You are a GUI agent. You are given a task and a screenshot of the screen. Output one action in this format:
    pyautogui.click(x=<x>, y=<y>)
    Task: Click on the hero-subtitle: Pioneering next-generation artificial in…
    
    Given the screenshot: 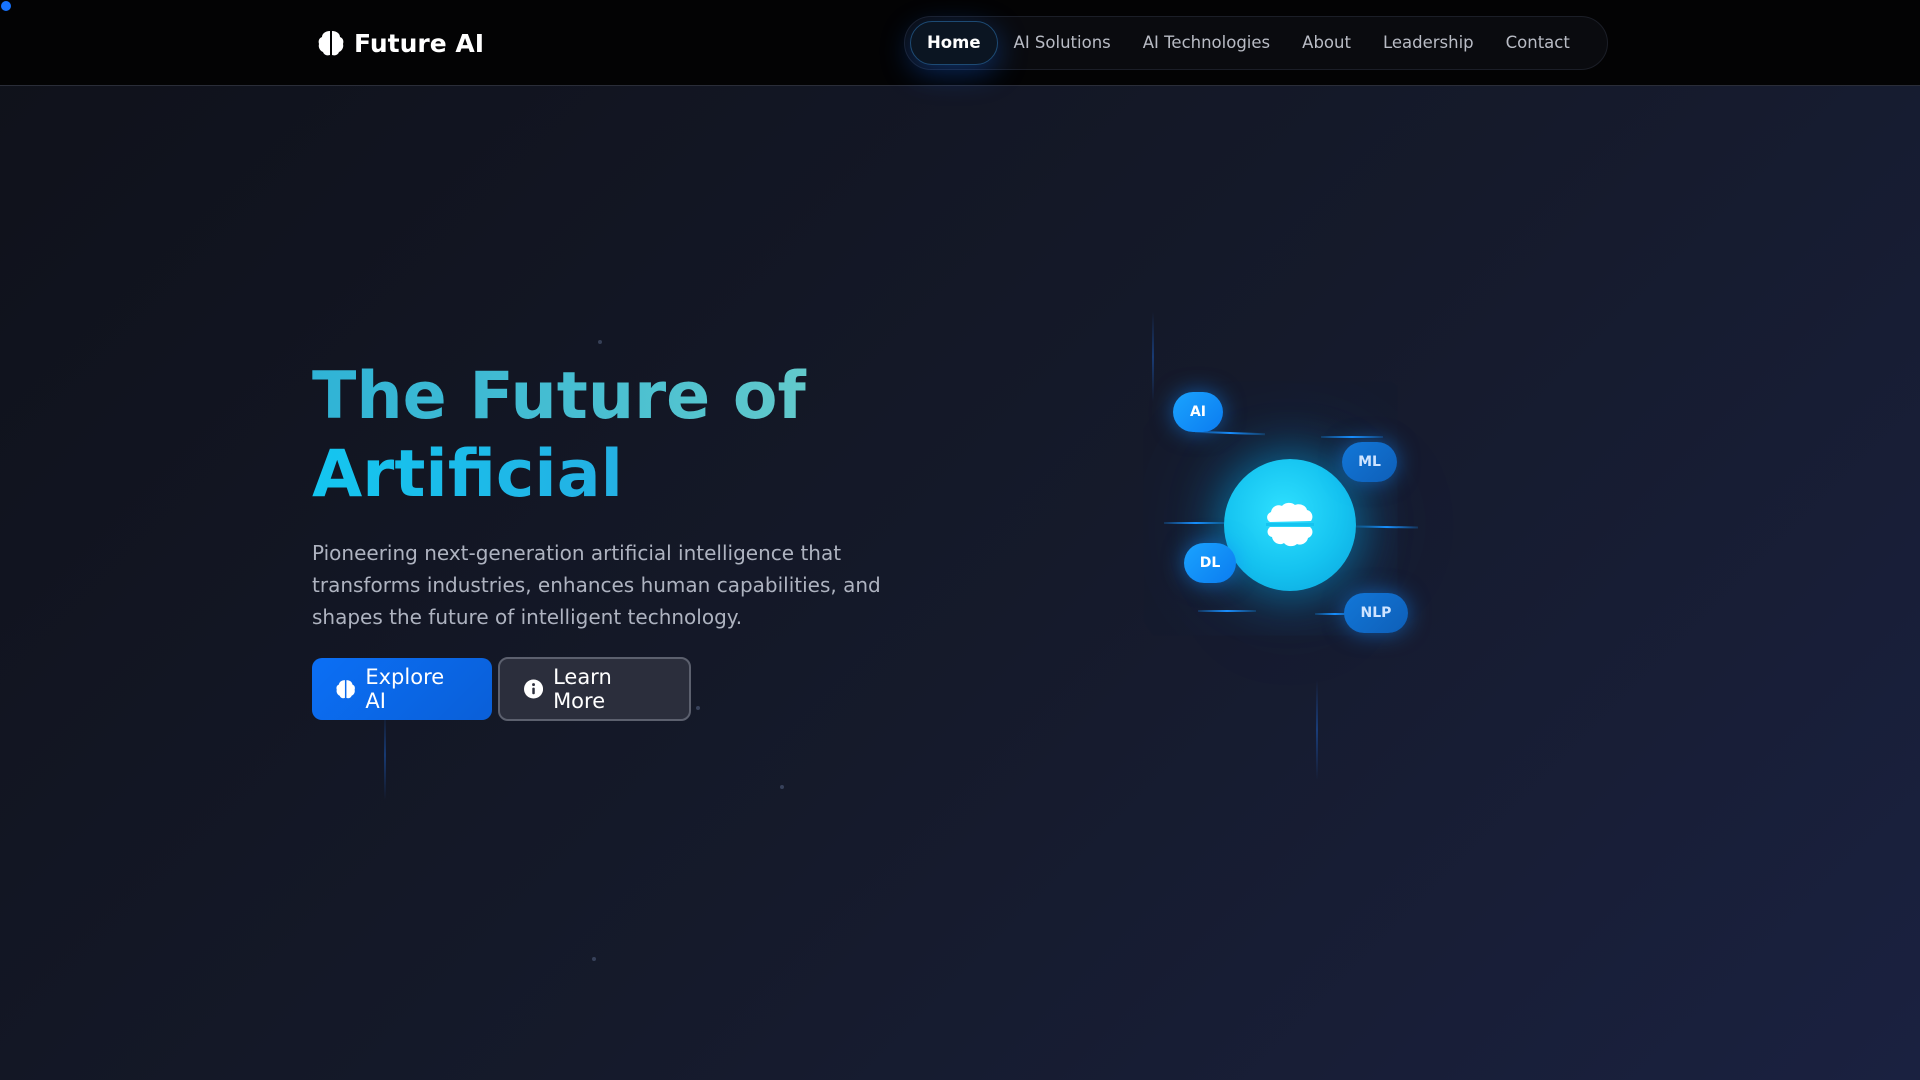 What is the action you would take?
    pyautogui.click(x=596, y=585)
    